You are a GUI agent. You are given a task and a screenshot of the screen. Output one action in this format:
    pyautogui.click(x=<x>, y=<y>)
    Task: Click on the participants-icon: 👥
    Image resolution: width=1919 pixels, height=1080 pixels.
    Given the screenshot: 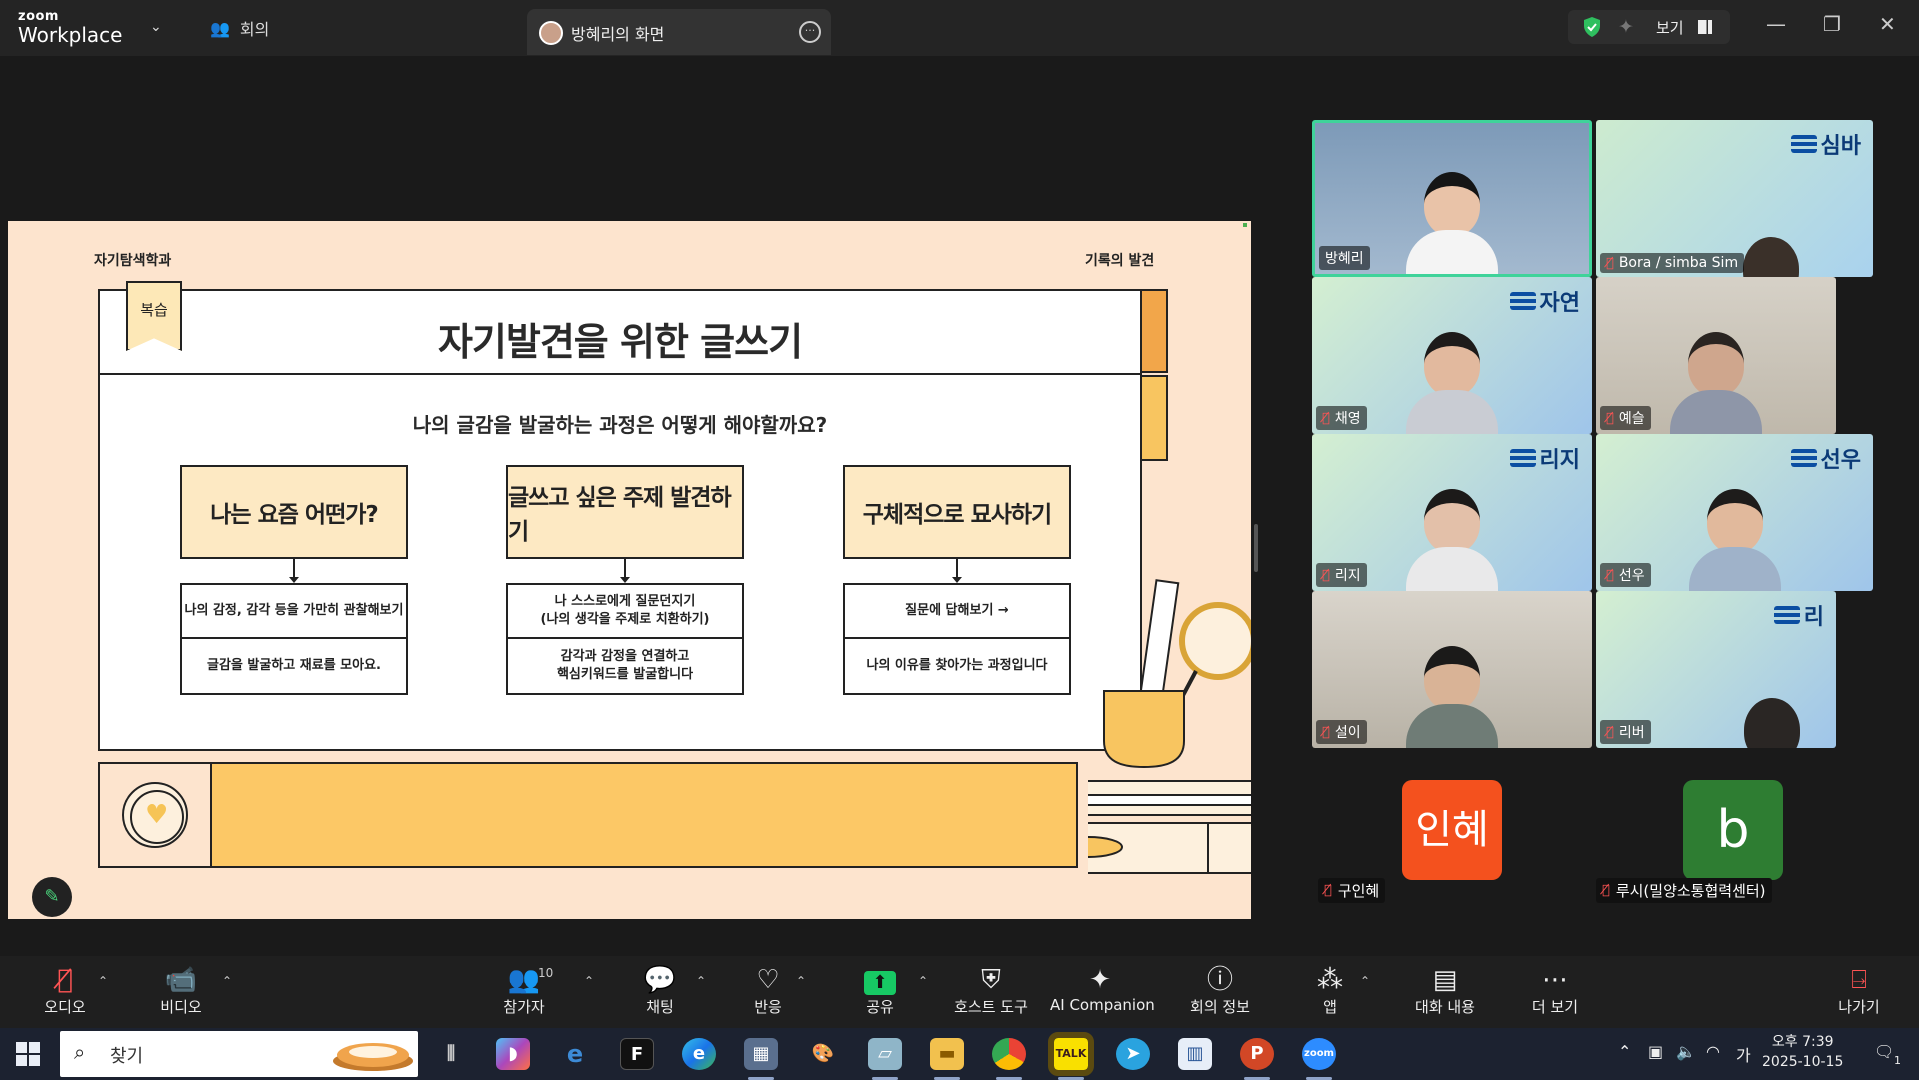 What is the action you would take?
    pyautogui.click(x=220, y=28)
    